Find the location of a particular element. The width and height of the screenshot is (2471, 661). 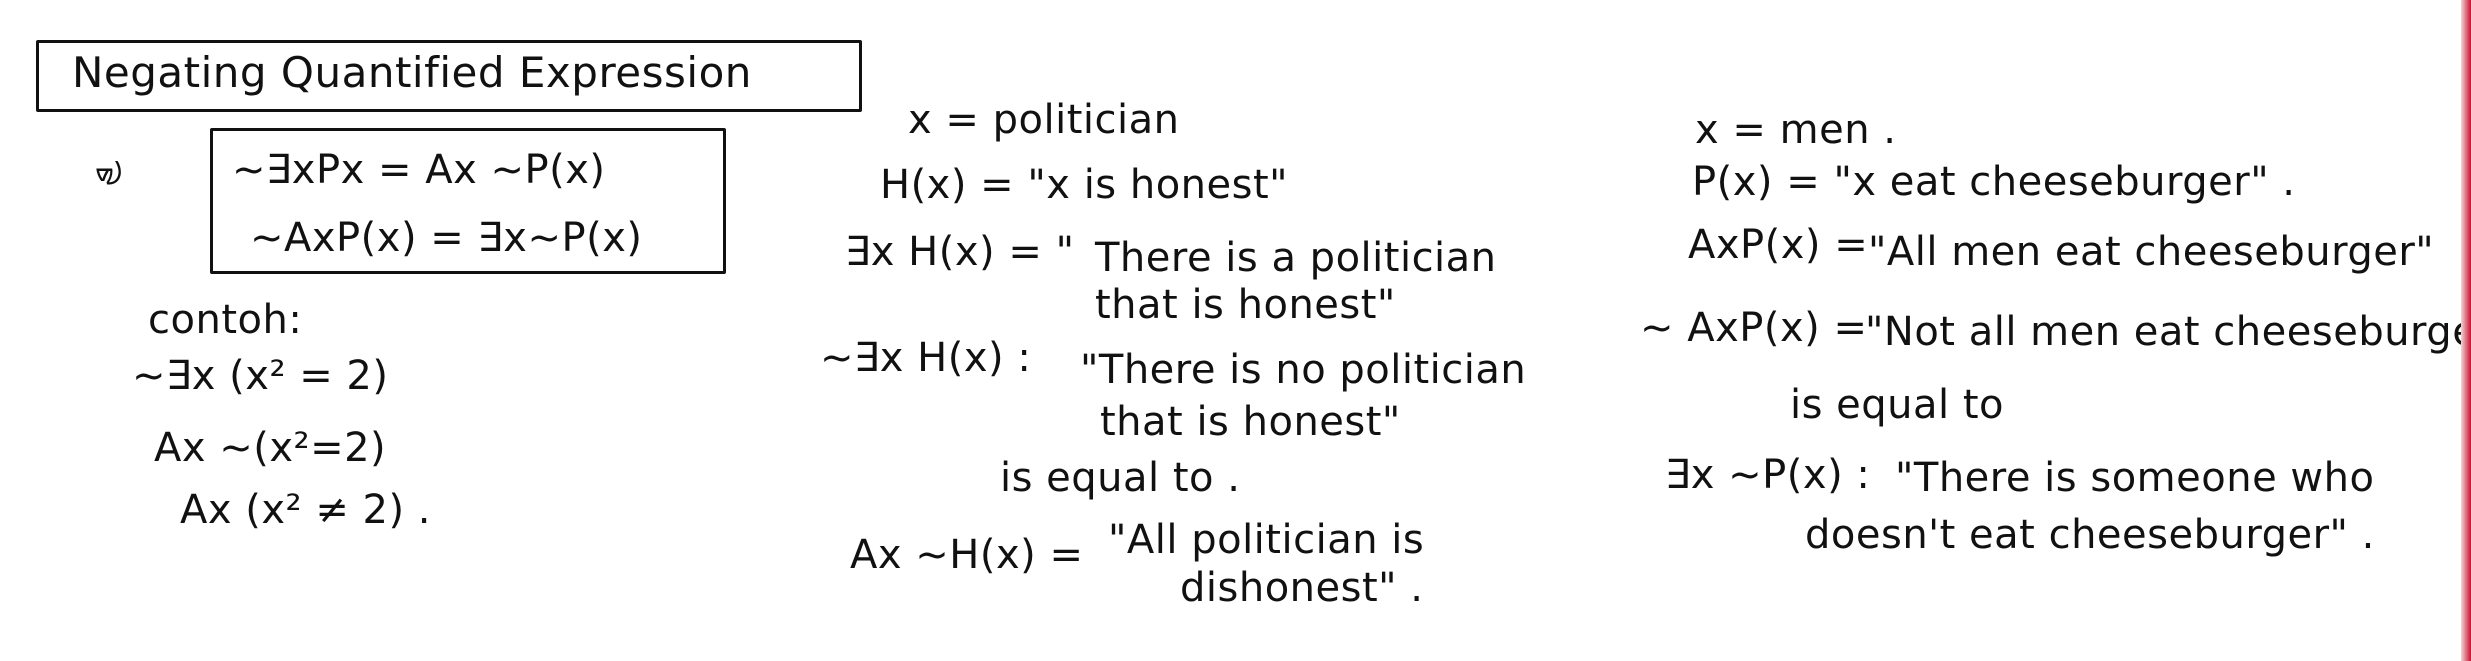

right-equal: is equal to is located at coordinates (1897, 405).